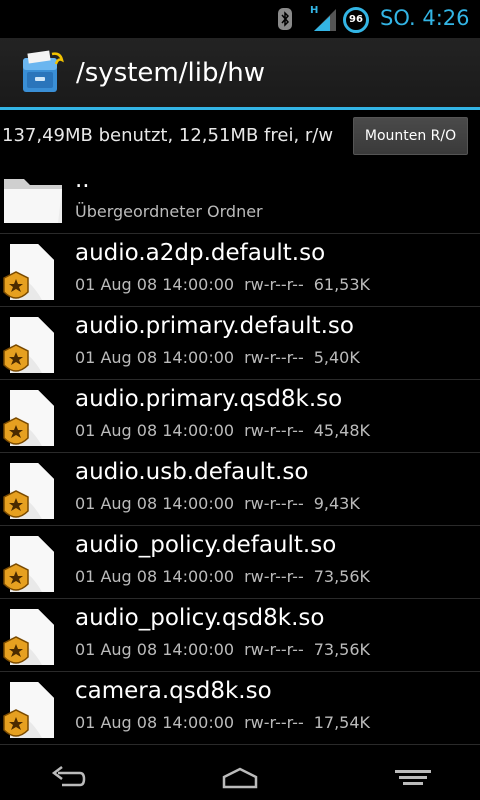 The image size is (480, 800). Describe the element at coordinates (342, 430) in the screenshot. I see `file-size: 45,48K` at that location.